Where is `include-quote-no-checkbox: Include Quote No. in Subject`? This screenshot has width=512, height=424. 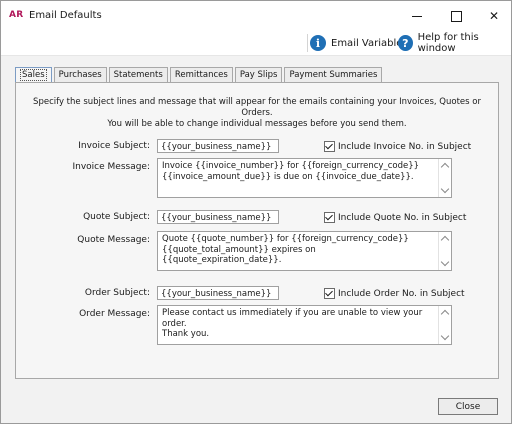
include-quote-no-checkbox: Include Quote No. in Subject is located at coordinates (395, 217).